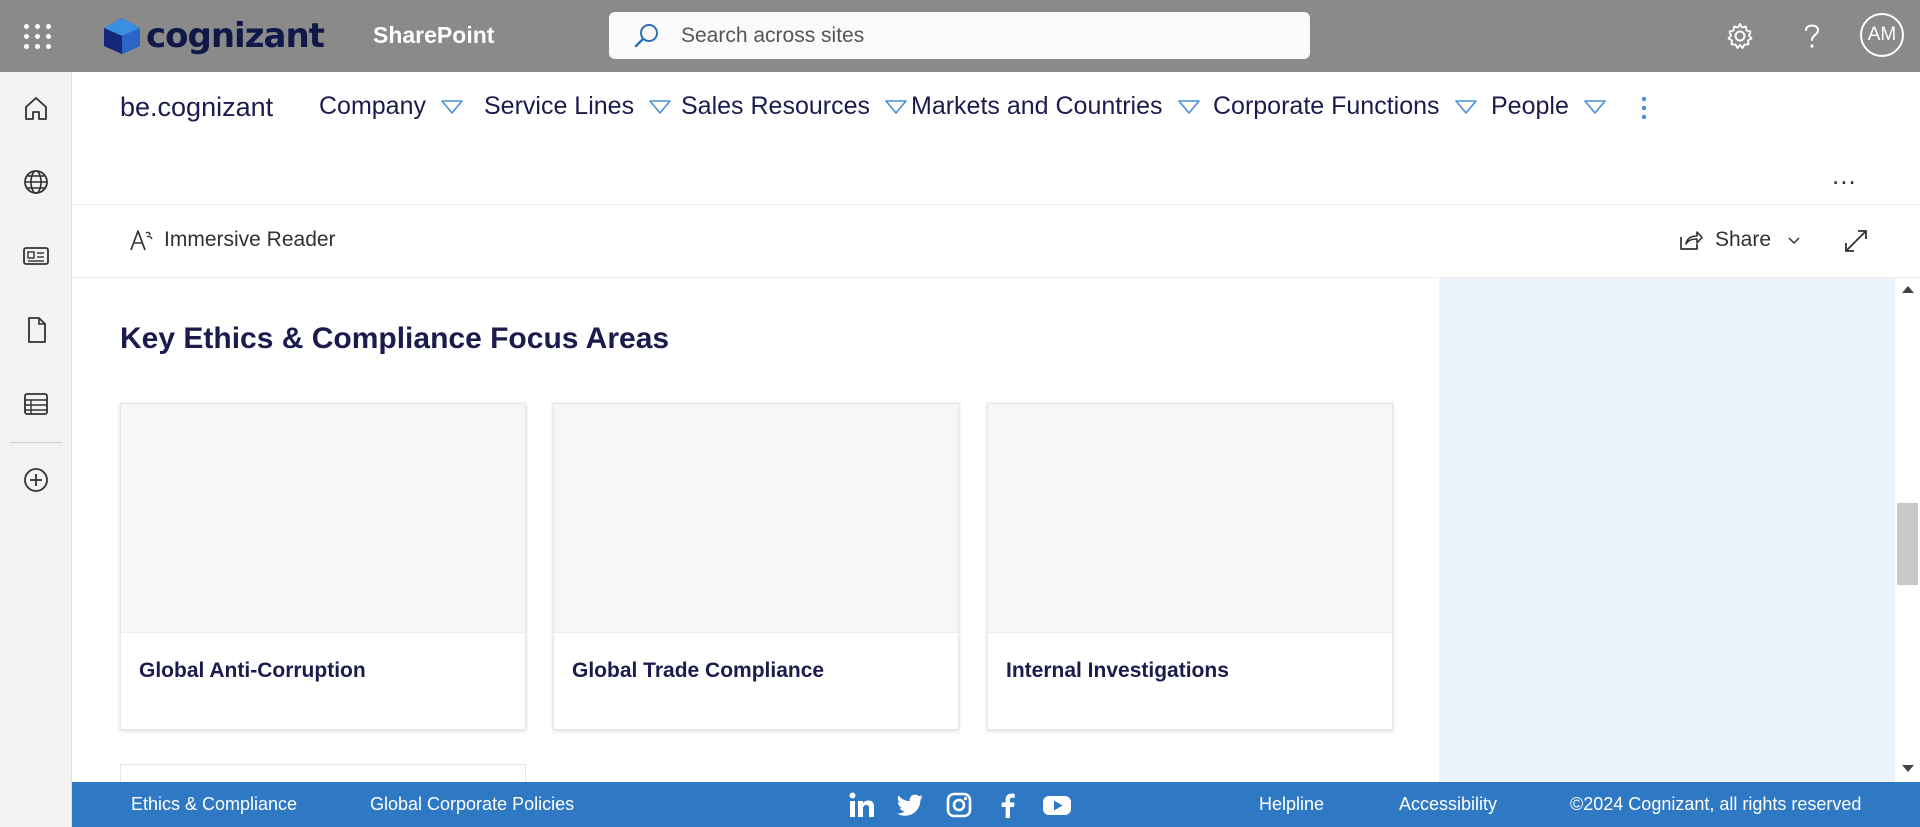  What do you see at coordinates (1667, 530) in the screenshot?
I see `side-panel` at bounding box center [1667, 530].